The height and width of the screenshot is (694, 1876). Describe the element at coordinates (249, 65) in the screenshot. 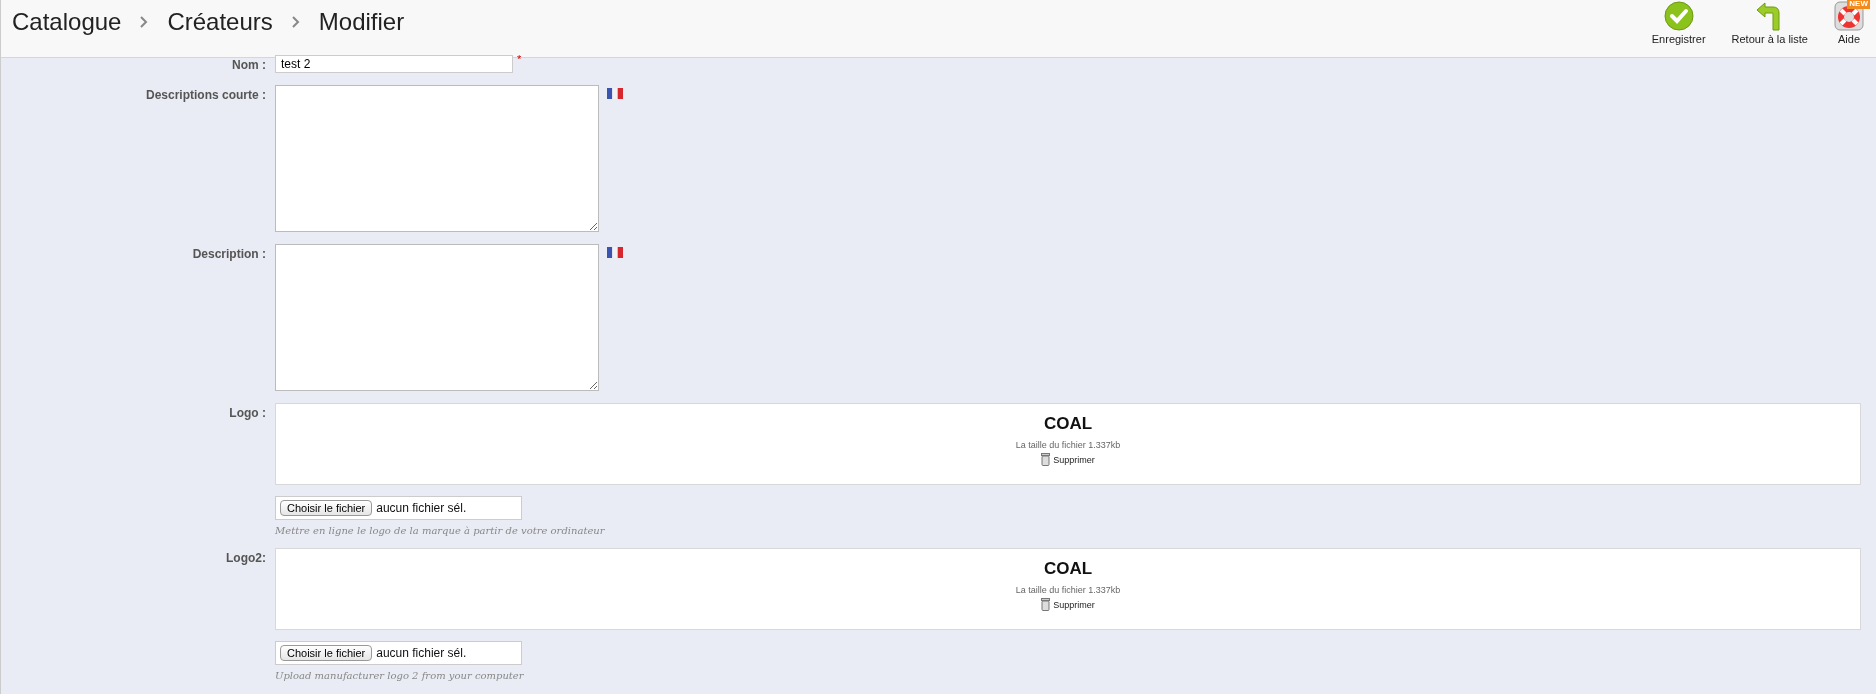

I see `field-label: Nom :` at that location.